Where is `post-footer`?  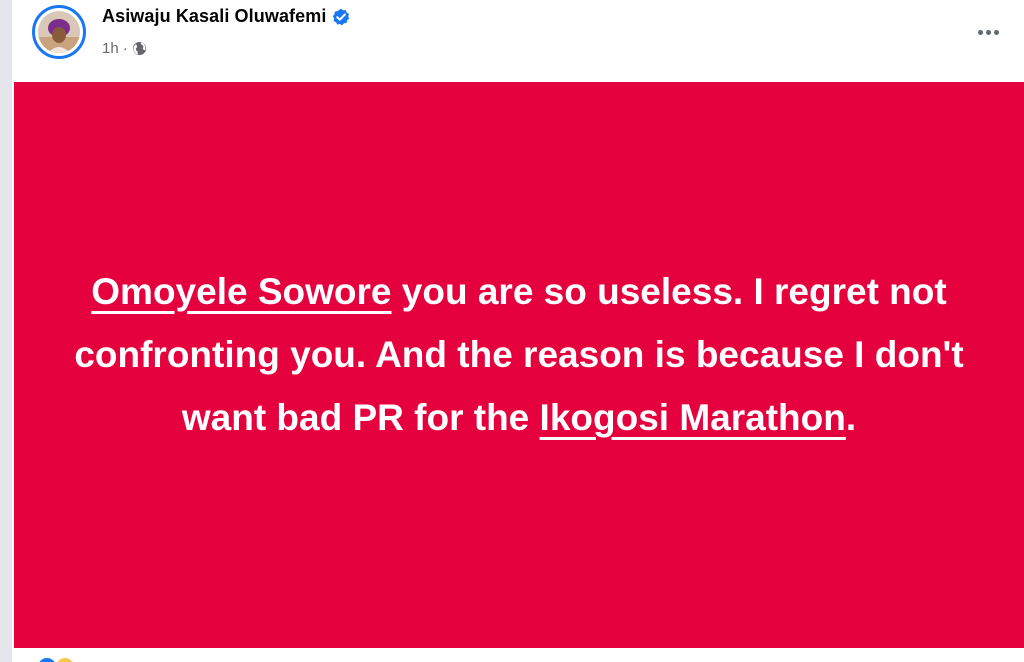
post-footer is located at coordinates (518, 655).